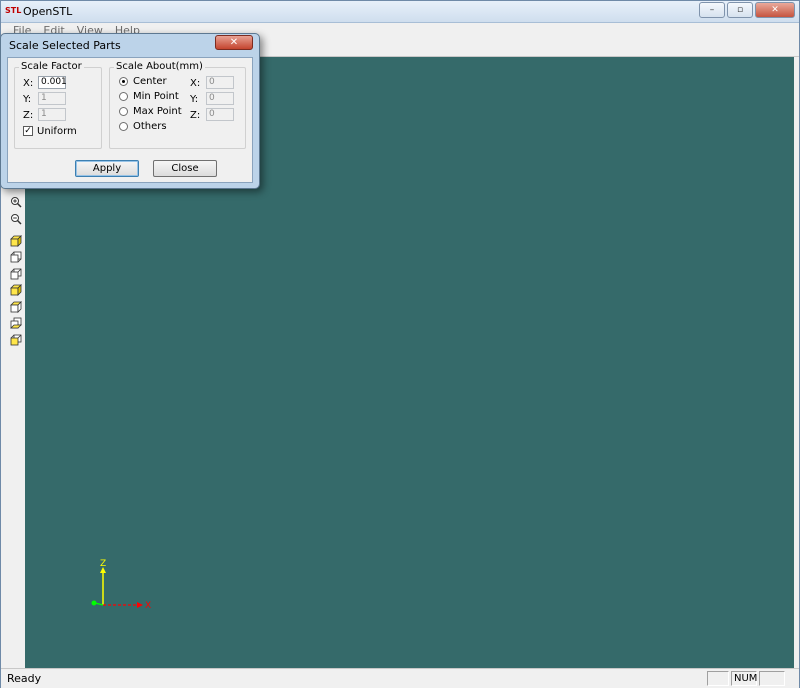 The image size is (800, 688). I want to click on scale-about-legend: Scale About(mm), so click(159, 66).